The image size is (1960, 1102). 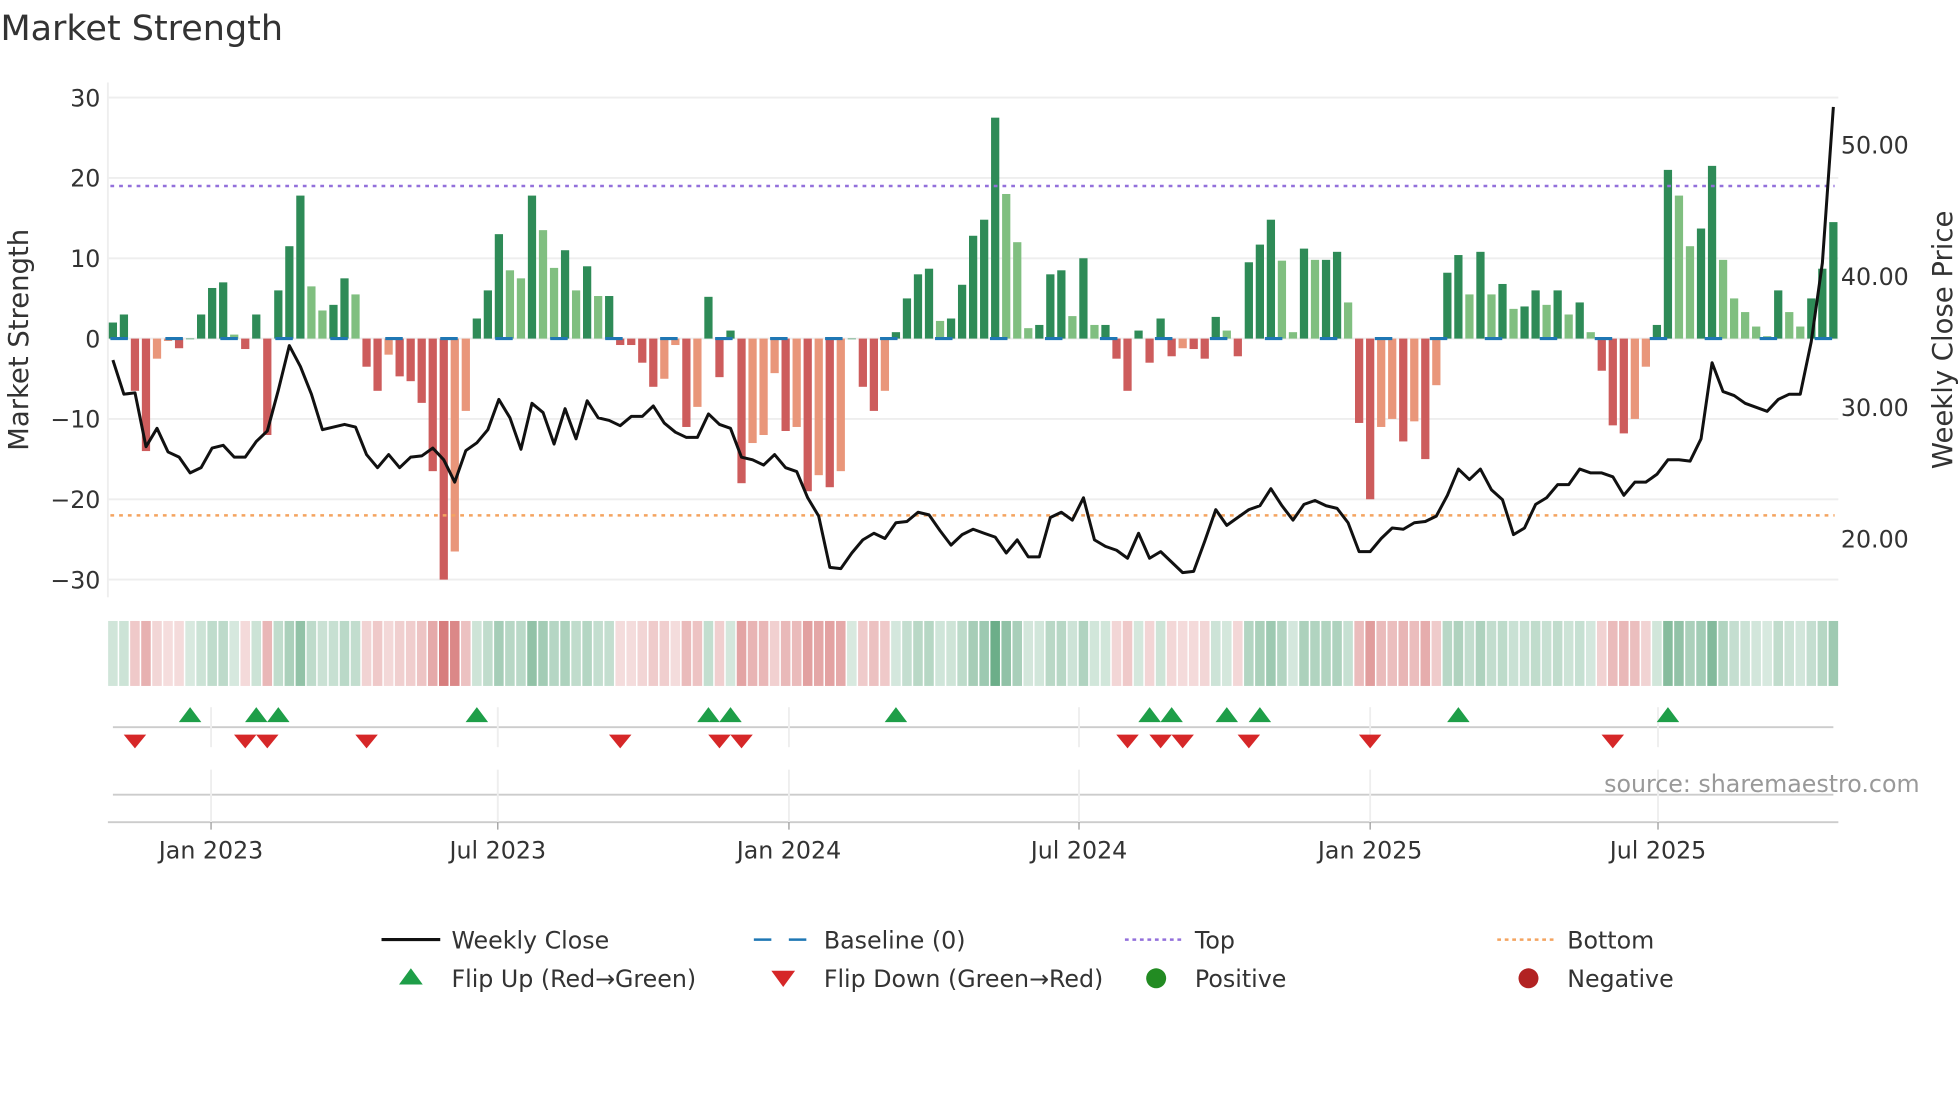 What do you see at coordinates (411, 976) in the screenshot?
I see `legend-triangle-up-icon` at bounding box center [411, 976].